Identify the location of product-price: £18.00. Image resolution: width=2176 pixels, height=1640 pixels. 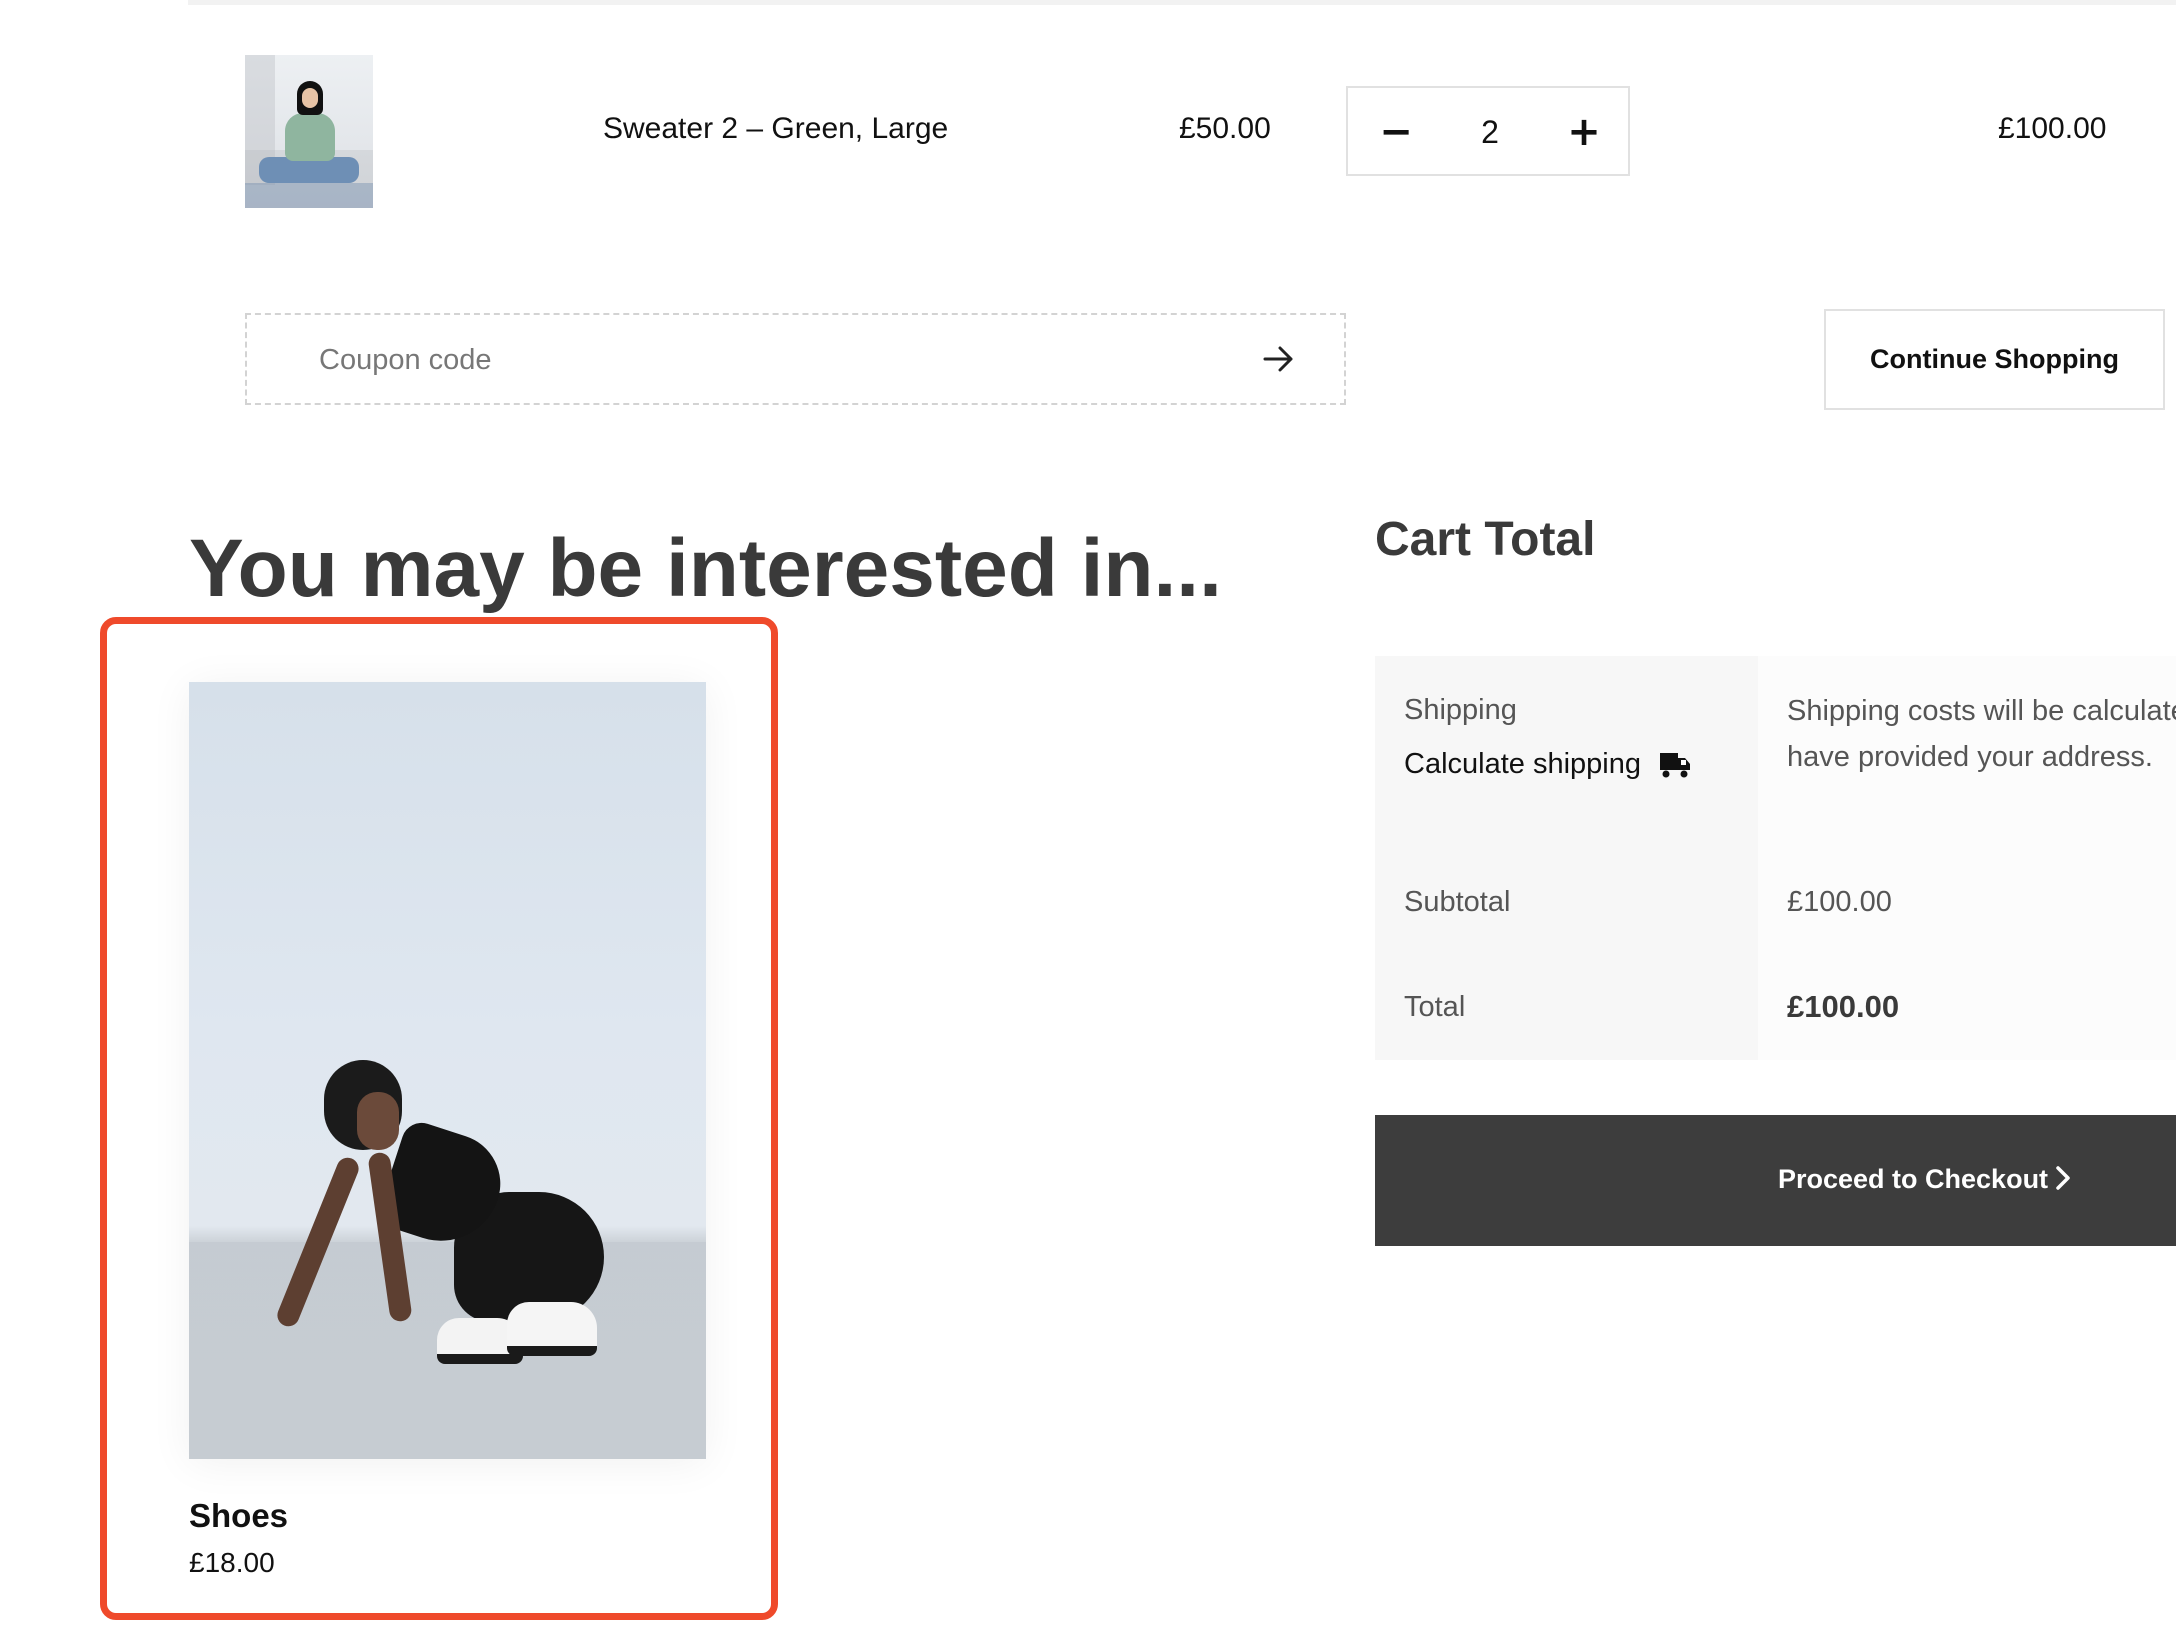
(232, 1562).